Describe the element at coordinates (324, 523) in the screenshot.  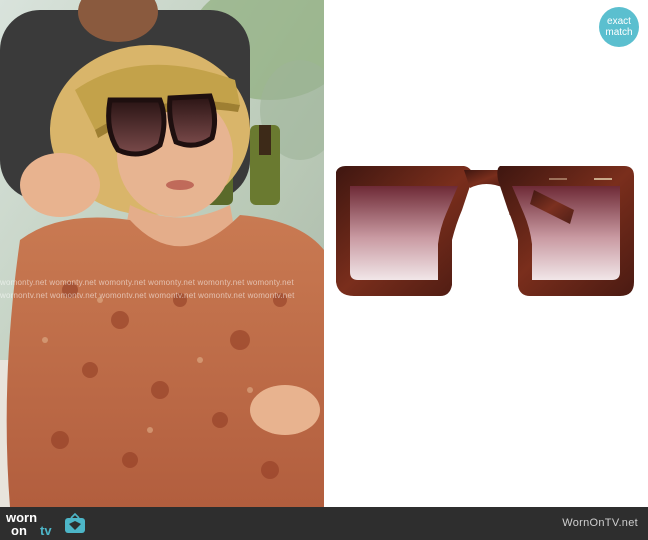
I see `footer-bar: worn on tv WornOnTV.net` at that location.